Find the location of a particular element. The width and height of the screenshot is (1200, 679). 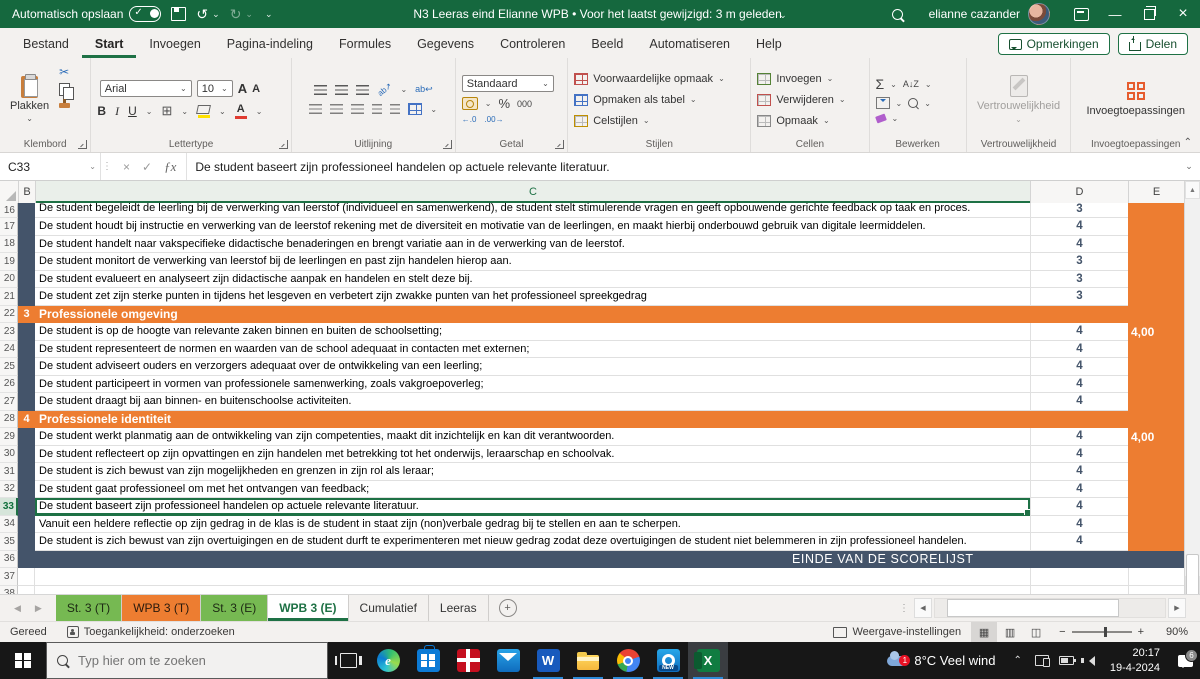

restore-button is located at coordinates (1149, 14).